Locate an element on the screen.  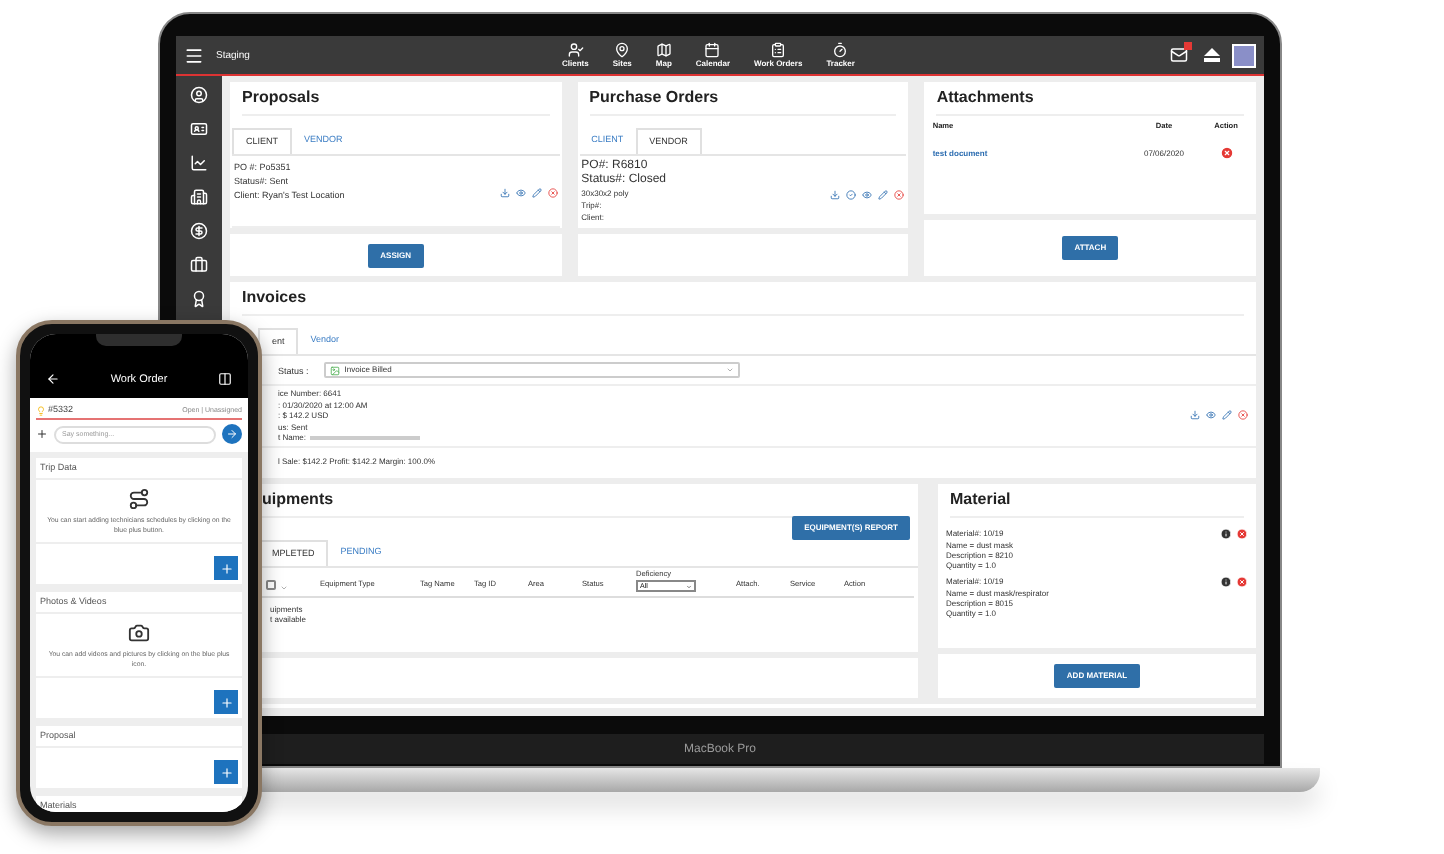
award-icon is located at coordinates (199, 299).